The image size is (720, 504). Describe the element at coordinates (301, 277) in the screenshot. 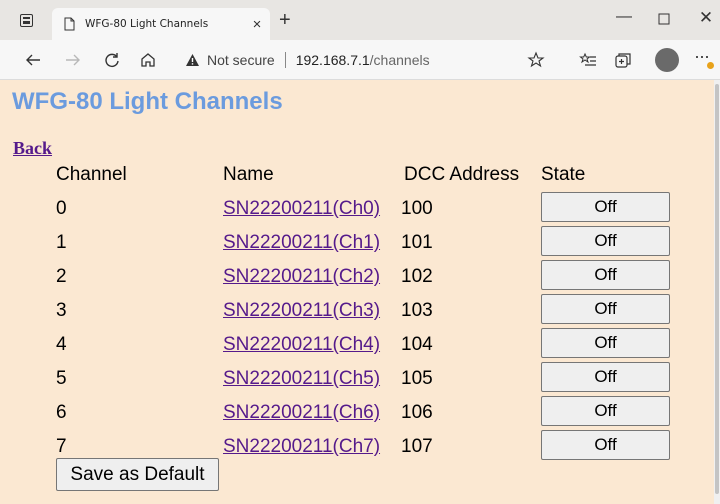

I see `channel-name-link: SN22200211(Ch2)` at that location.